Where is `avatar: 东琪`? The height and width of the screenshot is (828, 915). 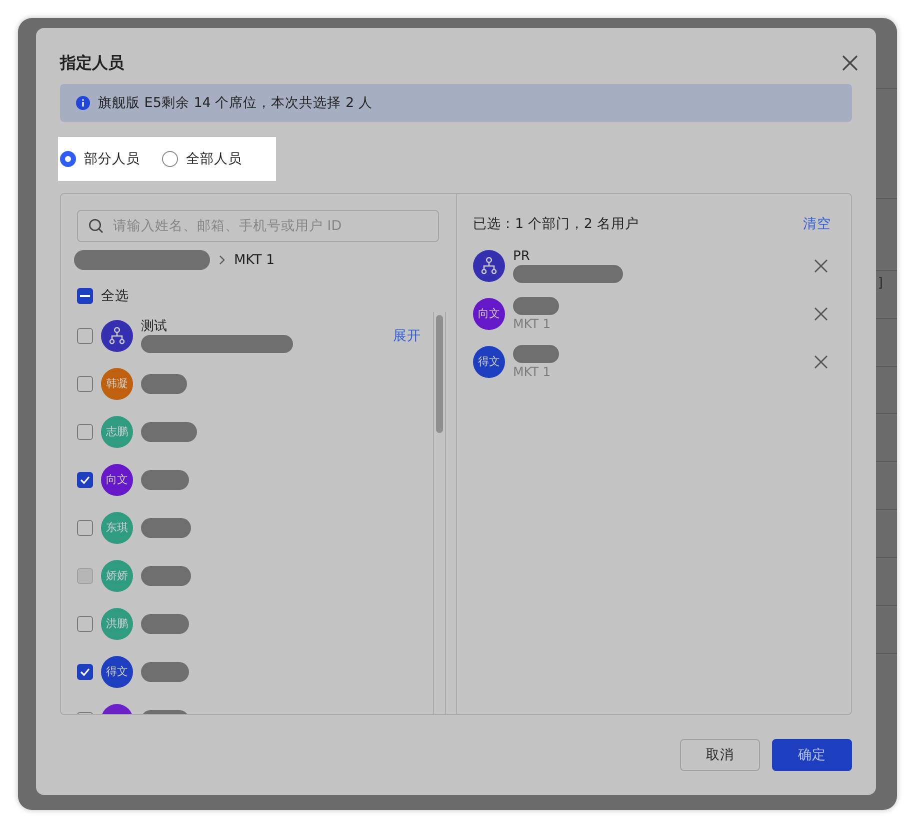 avatar: 东琪 is located at coordinates (117, 528).